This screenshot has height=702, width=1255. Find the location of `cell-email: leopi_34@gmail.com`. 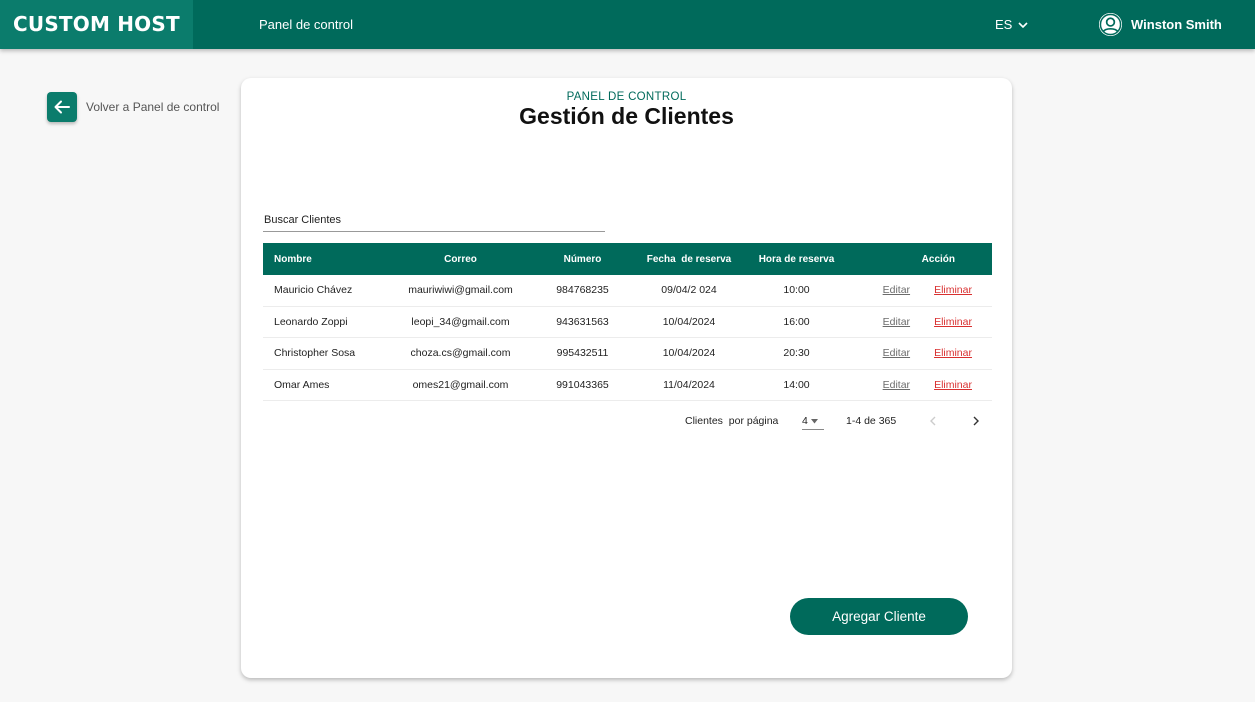

cell-email: leopi_34@gmail.com is located at coordinates (460, 321).